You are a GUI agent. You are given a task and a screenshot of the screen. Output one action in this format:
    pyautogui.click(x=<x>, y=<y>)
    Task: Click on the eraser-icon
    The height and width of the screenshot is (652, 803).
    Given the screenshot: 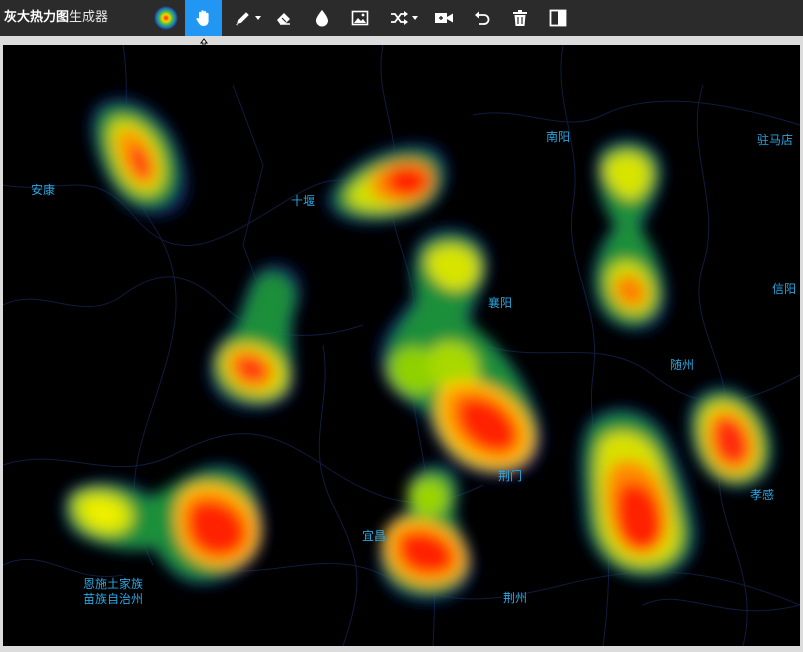 What is the action you would take?
    pyautogui.click(x=283, y=19)
    